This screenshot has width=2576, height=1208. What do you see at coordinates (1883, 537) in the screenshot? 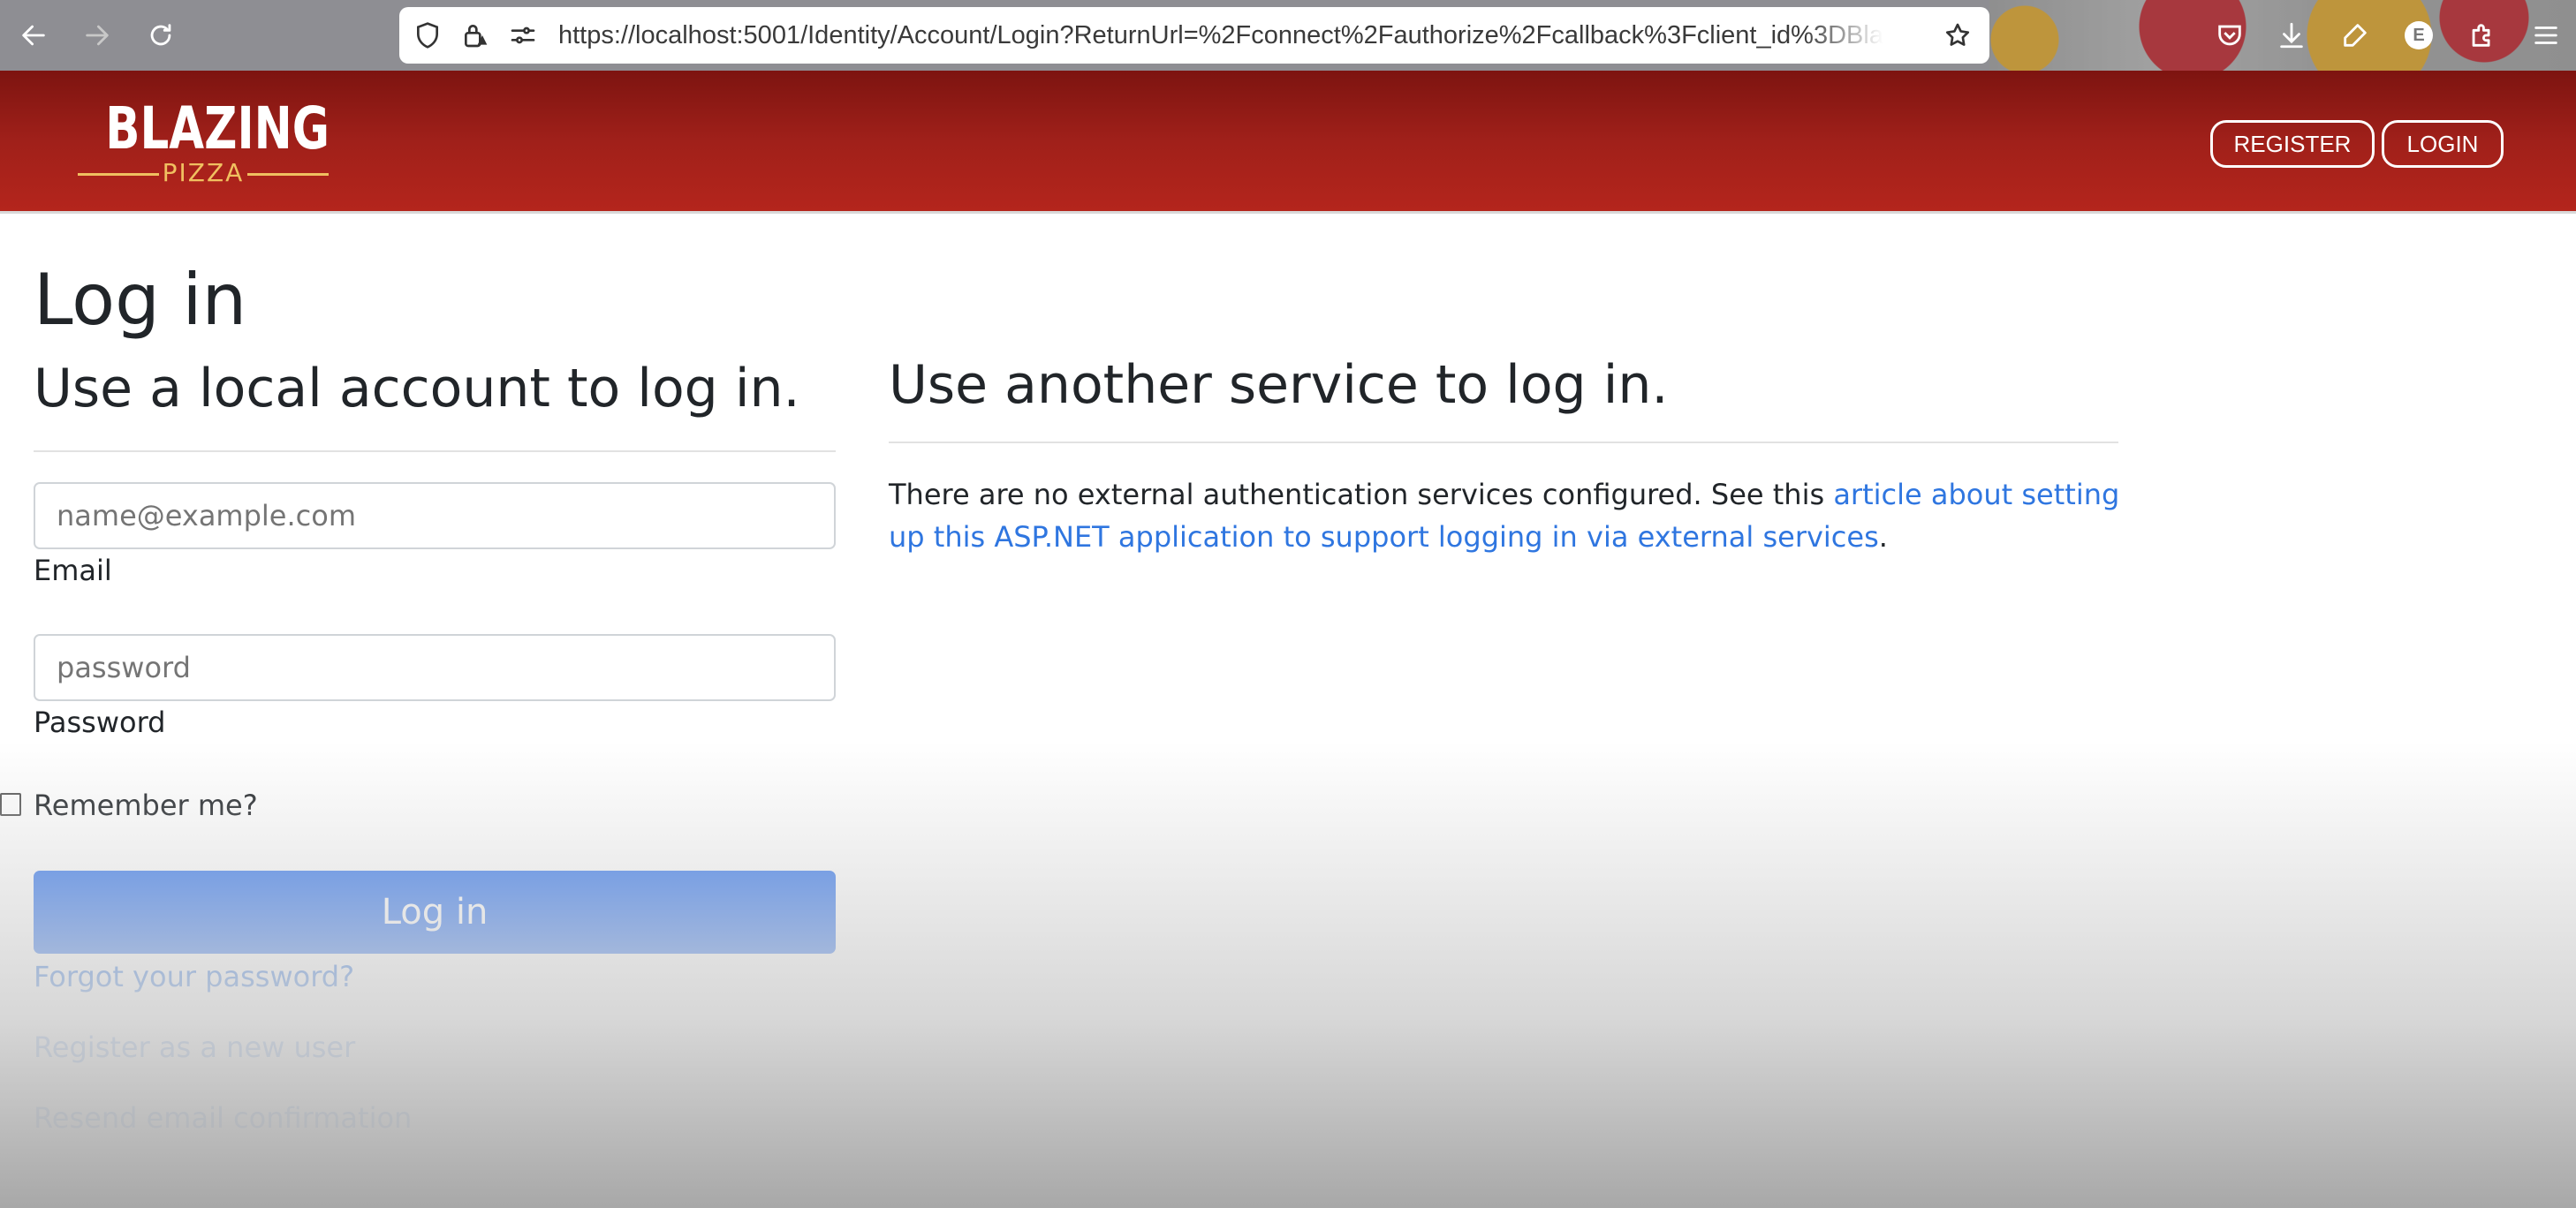
I see `external-auth-text-end: .` at bounding box center [1883, 537].